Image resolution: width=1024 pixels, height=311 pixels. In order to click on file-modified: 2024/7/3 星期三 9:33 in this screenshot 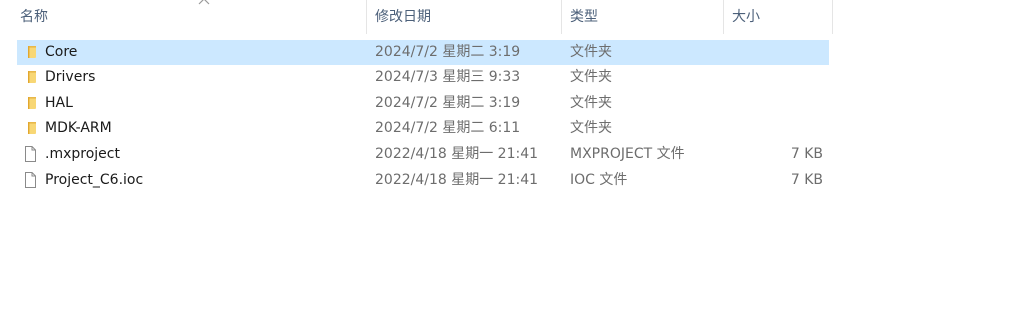, I will do `click(448, 77)`.